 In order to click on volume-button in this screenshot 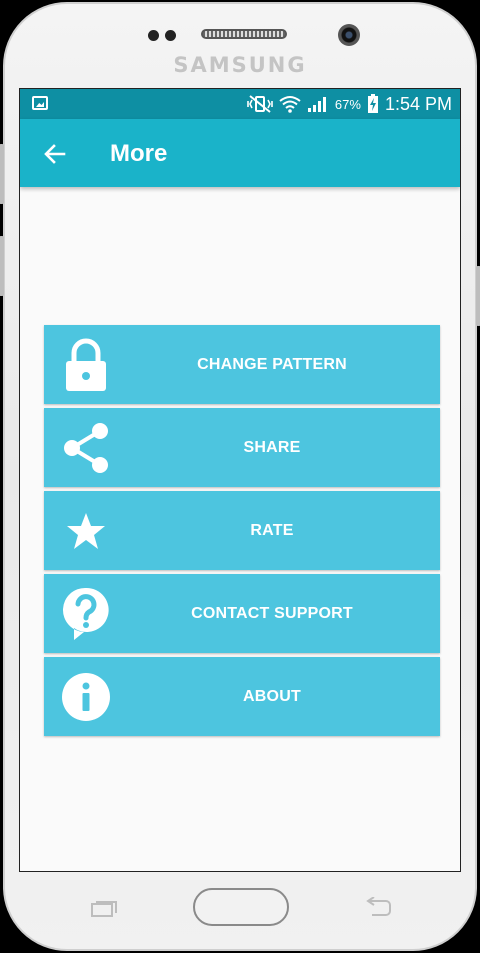, I will do `click(2, 174)`.